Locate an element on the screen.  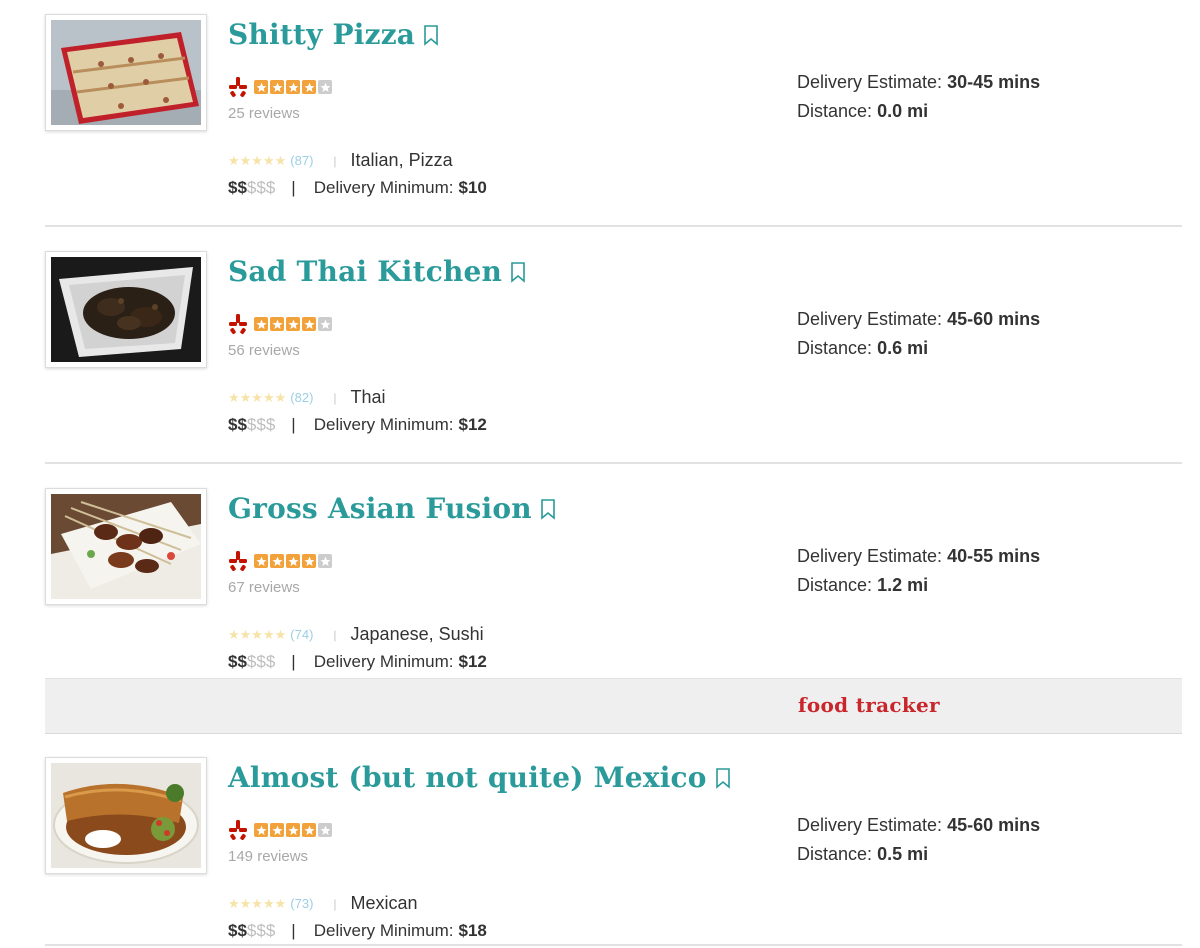
restaurant-name: Sad Thai Kitchen is located at coordinates (365, 271).